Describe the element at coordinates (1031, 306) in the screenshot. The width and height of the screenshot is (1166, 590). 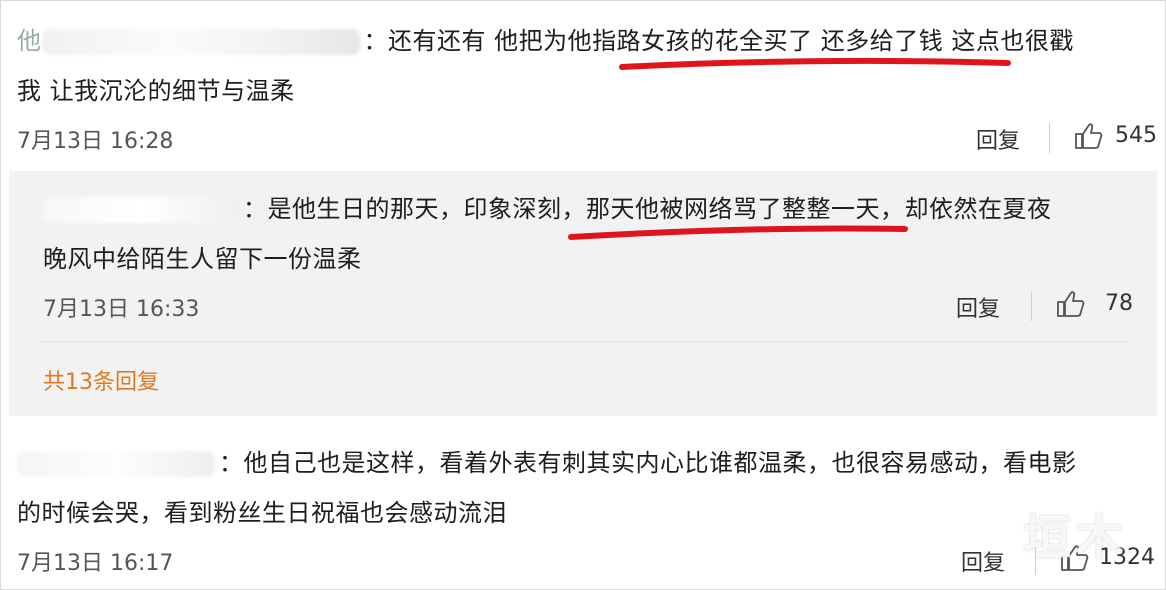
I see `comment-2-separator` at that location.